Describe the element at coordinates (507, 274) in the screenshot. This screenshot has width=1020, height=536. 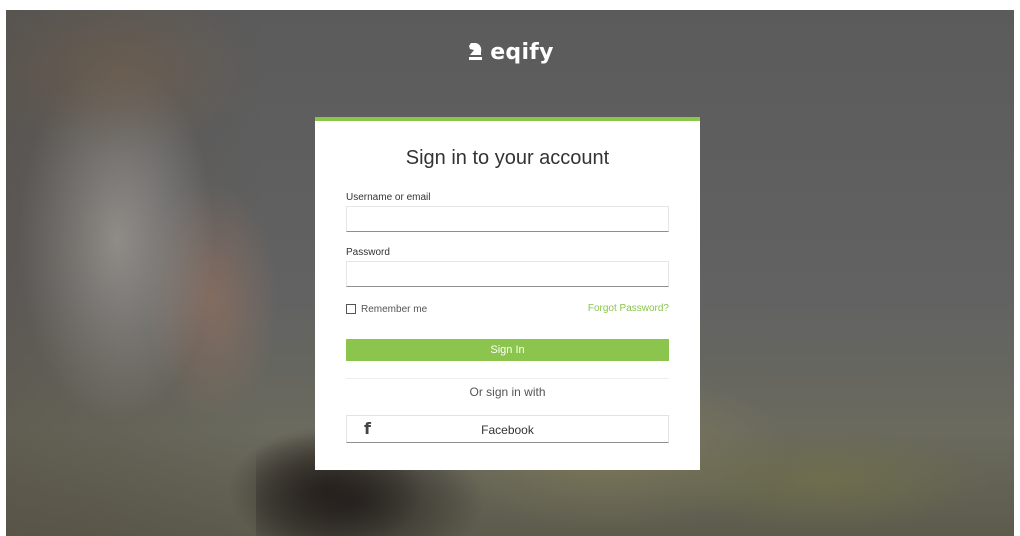
I see `password-input` at that location.